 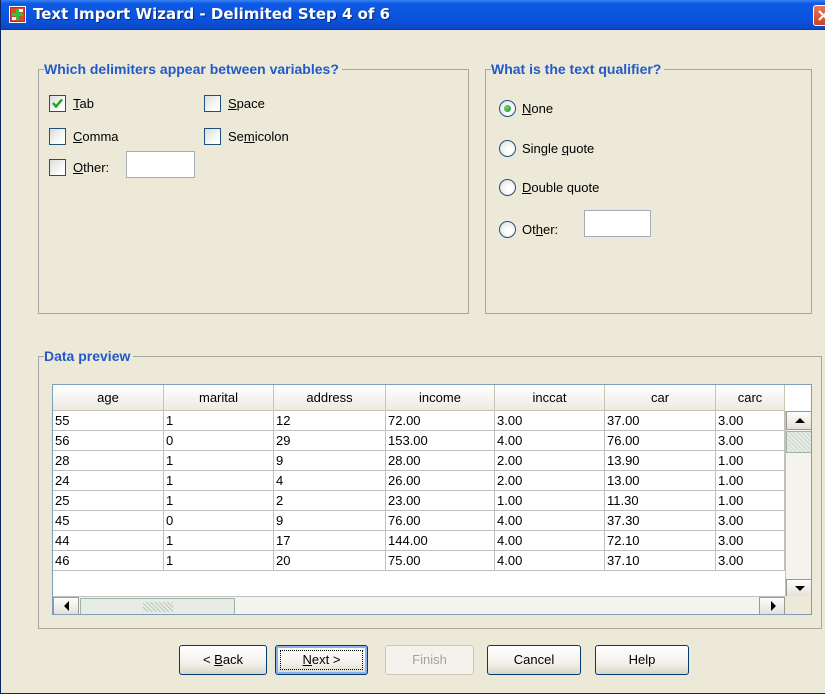 What do you see at coordinates (108, 501) in the screenshot?
I see `table-cell: 25` at bounding box center [108, 501].